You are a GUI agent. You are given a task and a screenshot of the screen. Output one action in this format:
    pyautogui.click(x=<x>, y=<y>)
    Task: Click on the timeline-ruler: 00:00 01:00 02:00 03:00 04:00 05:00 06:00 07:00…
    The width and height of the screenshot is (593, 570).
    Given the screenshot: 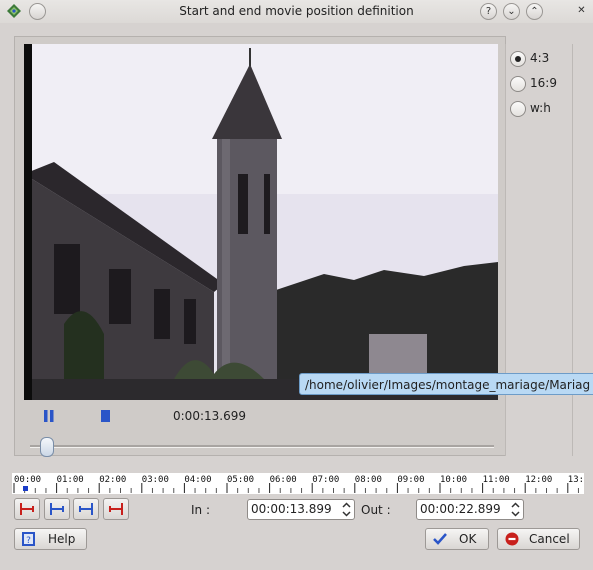 What is the action you would take?
    pyautogui.click(x=298, y=483)
    